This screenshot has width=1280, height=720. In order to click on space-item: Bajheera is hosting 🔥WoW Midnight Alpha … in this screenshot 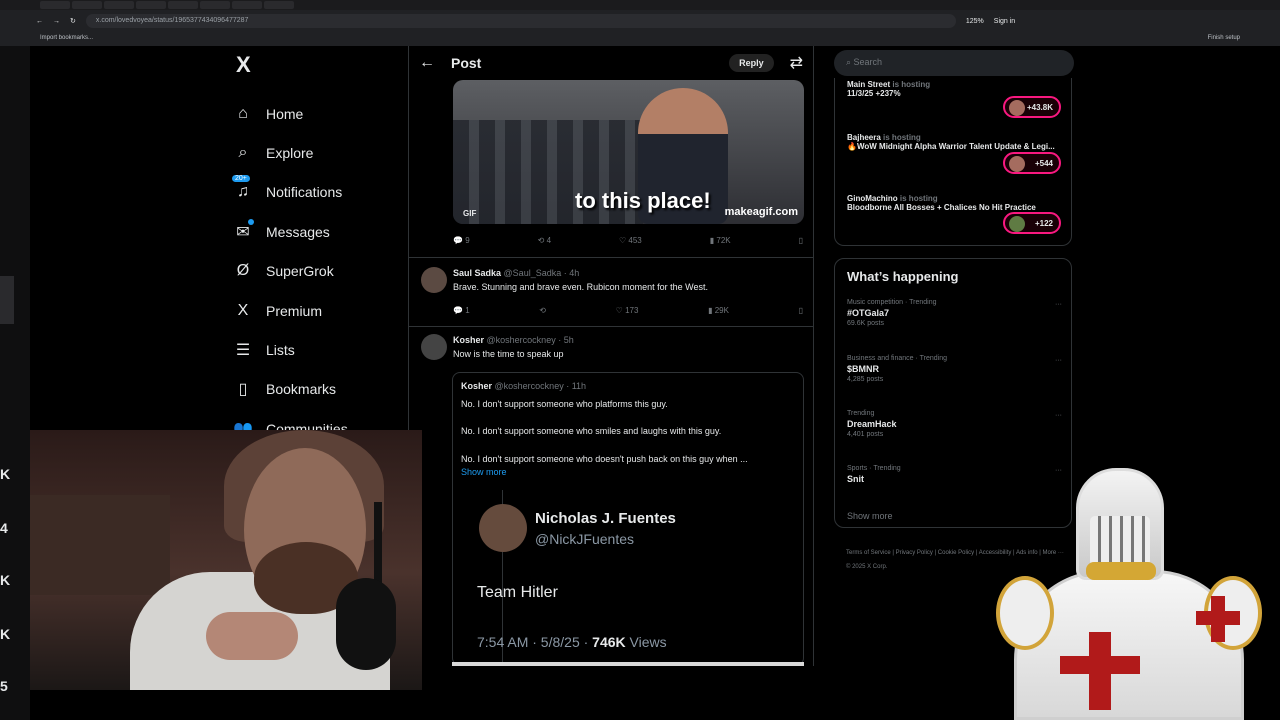, I will do `click(957, 143)`.